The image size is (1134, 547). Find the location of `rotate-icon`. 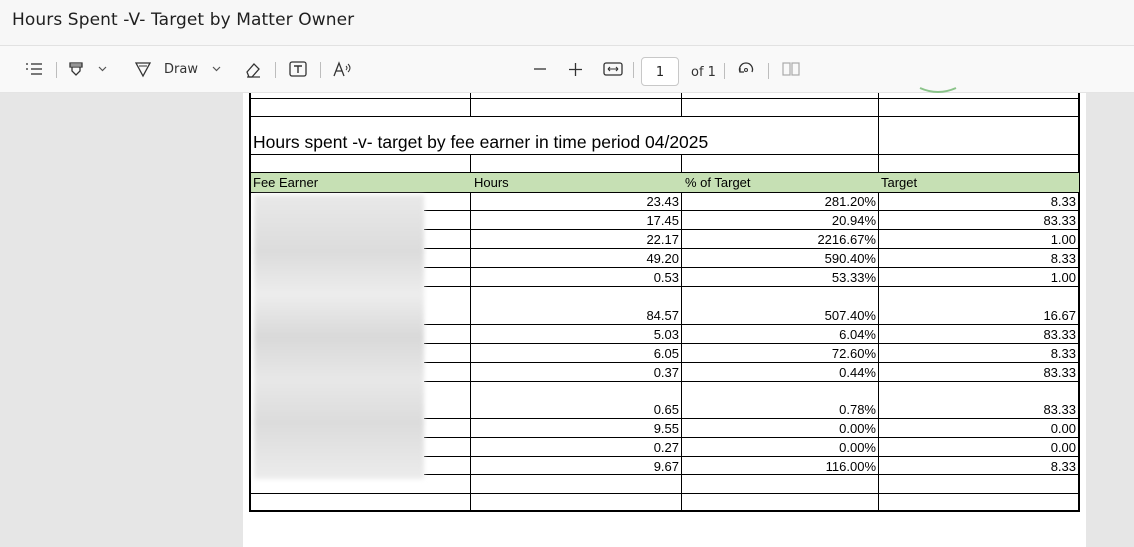

rotate-icon is located at coordinates (746, 69).